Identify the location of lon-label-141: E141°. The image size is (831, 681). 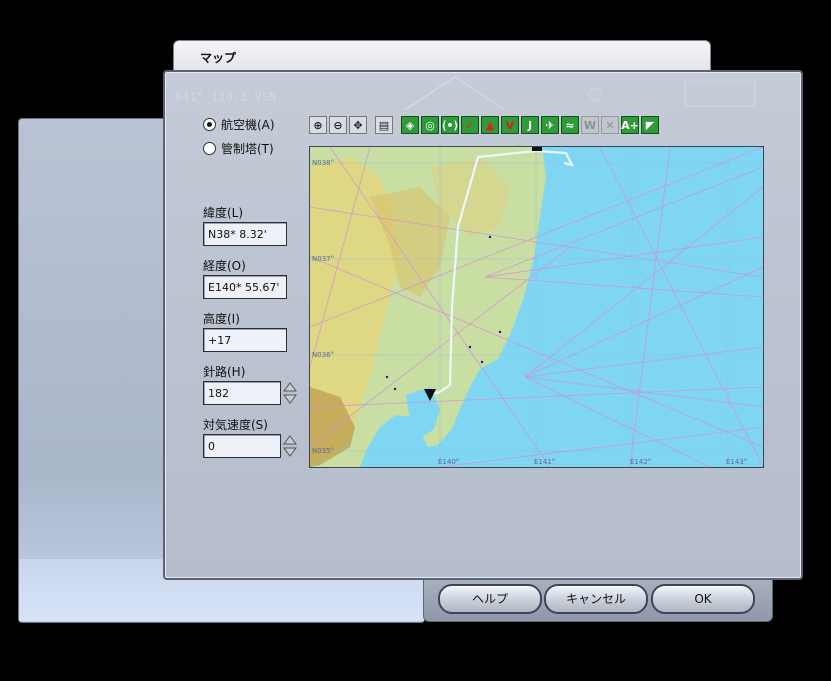
(545, 462).